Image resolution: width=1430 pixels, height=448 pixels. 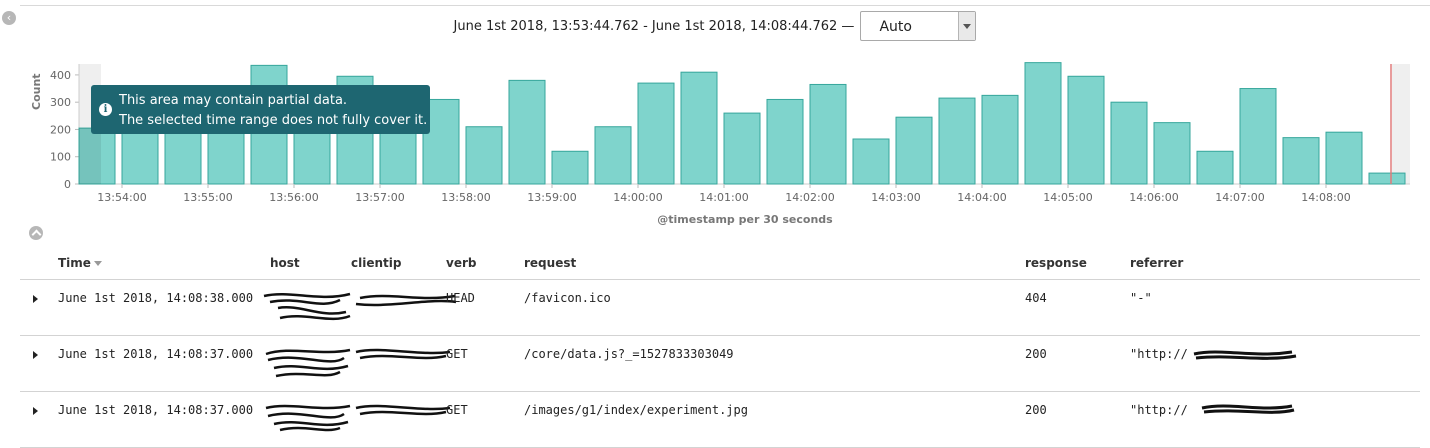 I want to click on column-header-host: host, so click(x=285, y=263).